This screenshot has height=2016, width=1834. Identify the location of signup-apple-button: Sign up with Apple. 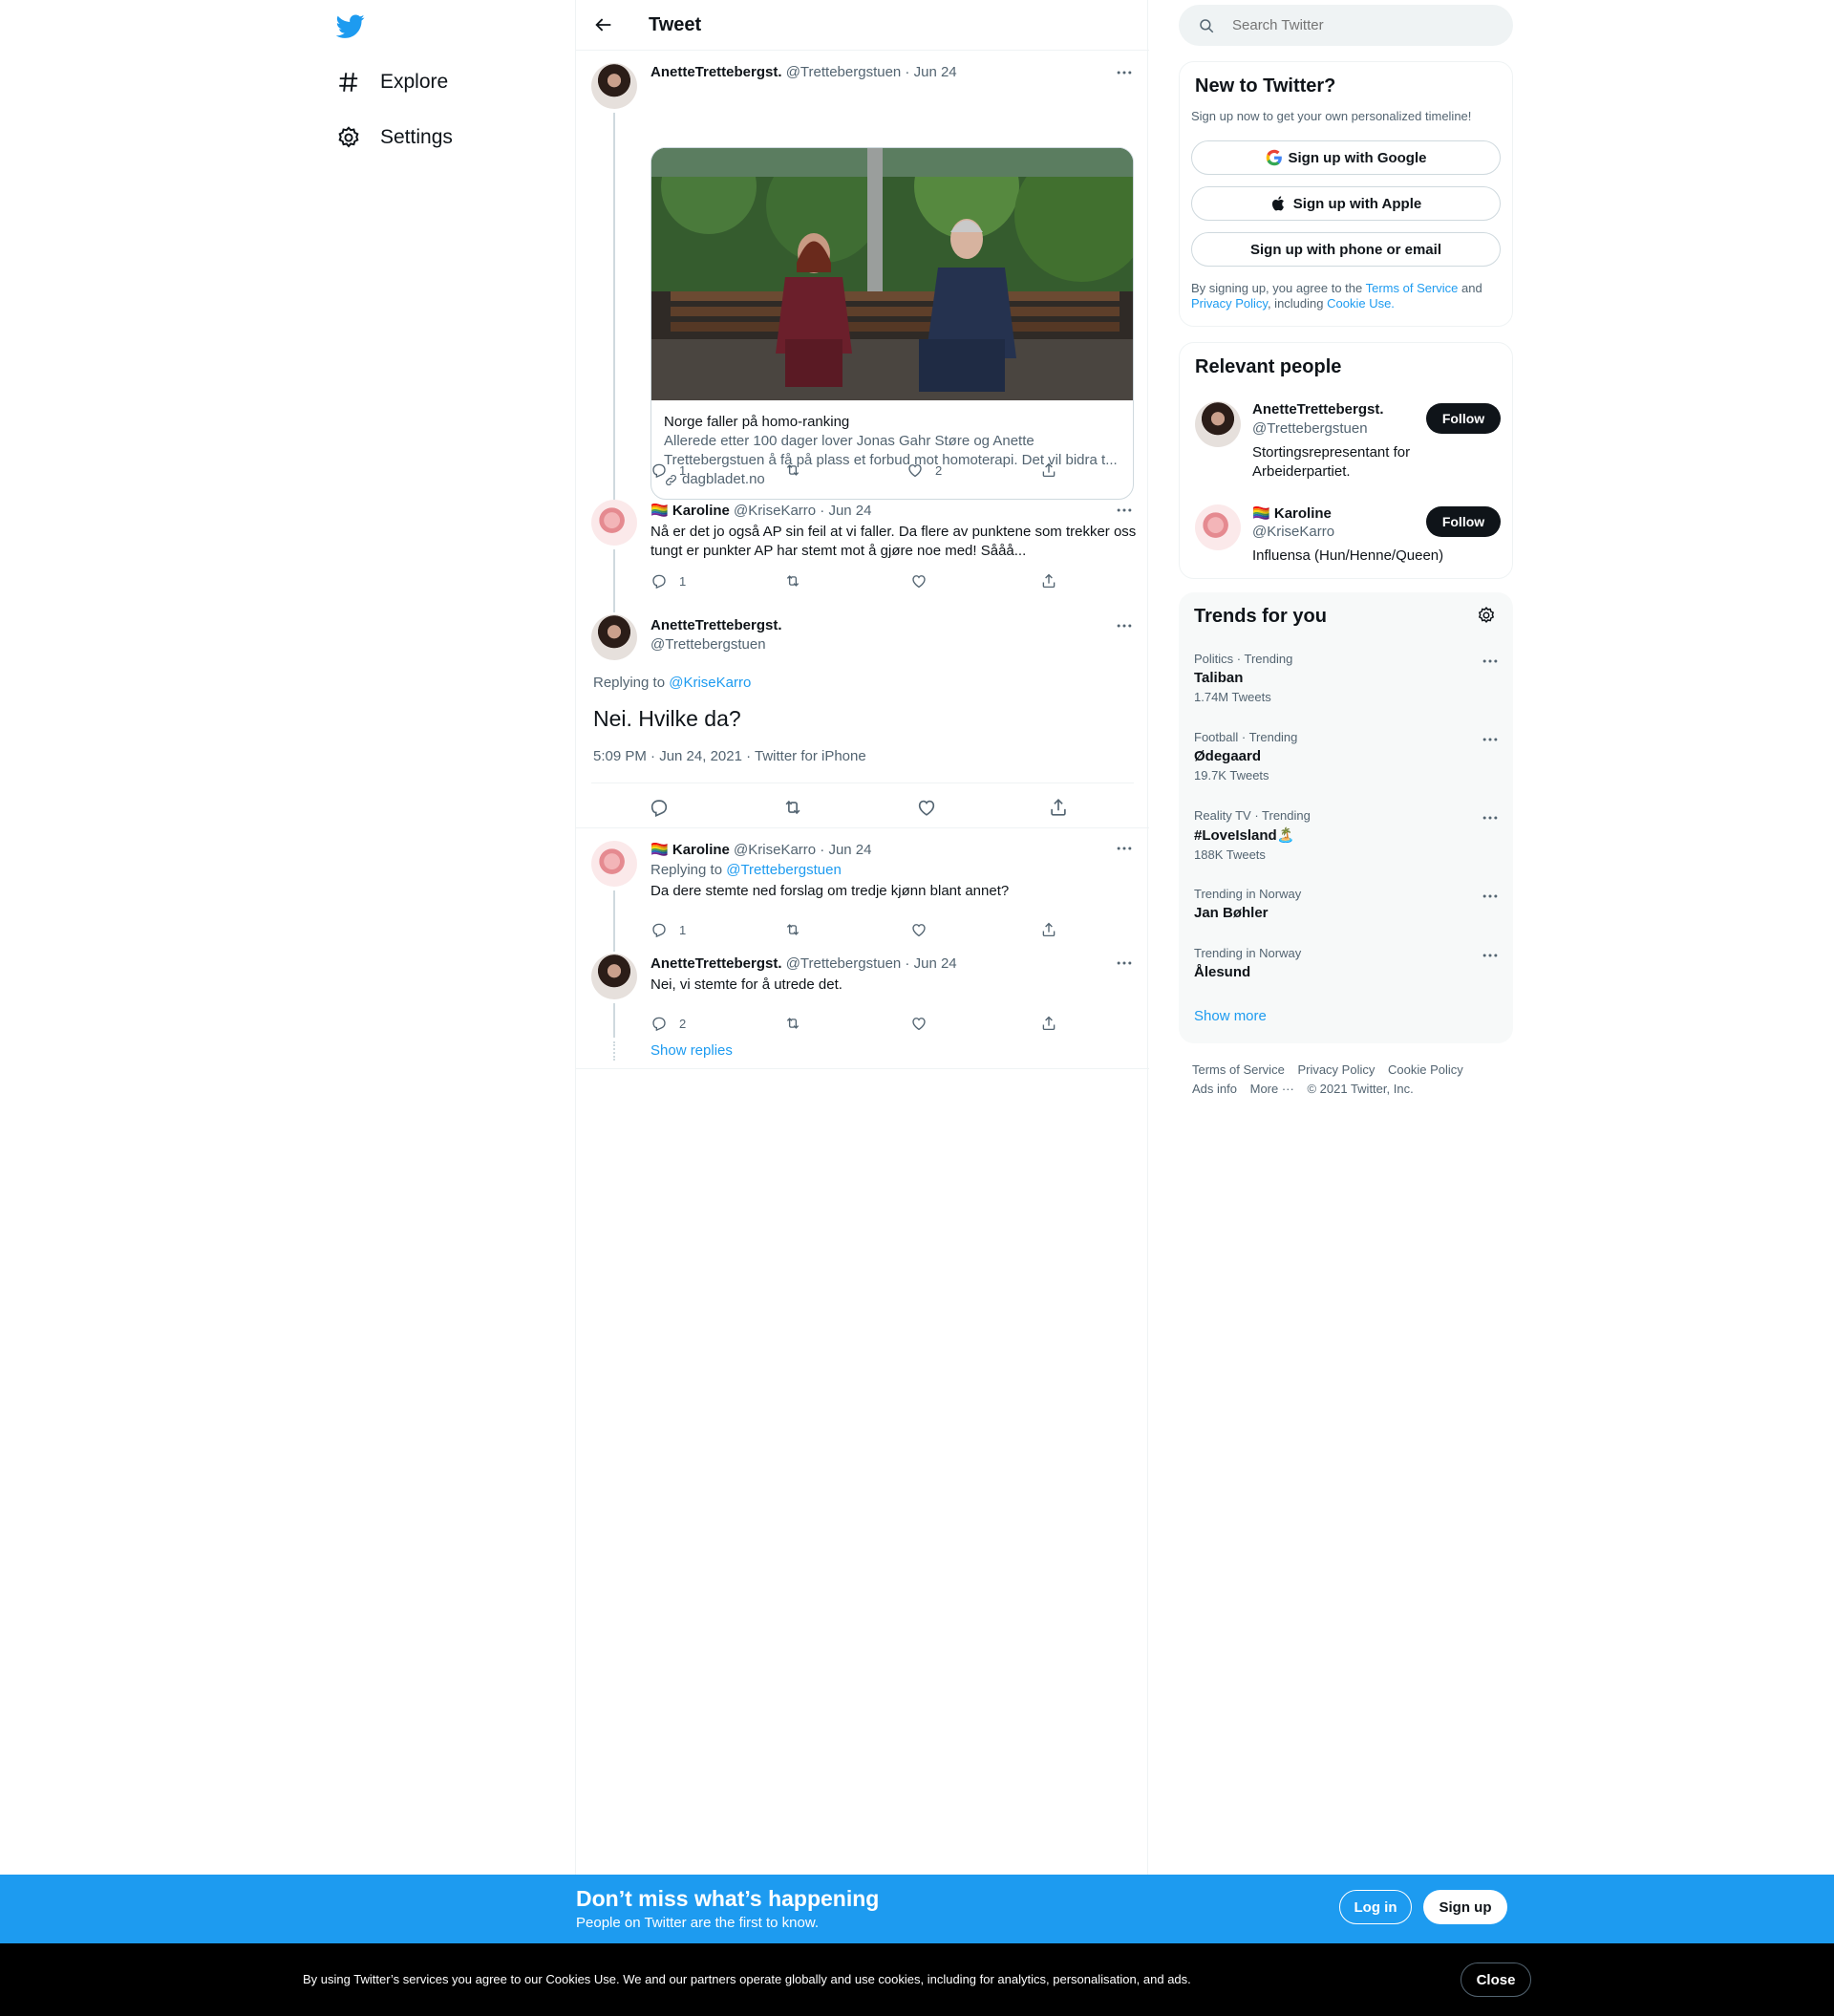
(1346, 204).